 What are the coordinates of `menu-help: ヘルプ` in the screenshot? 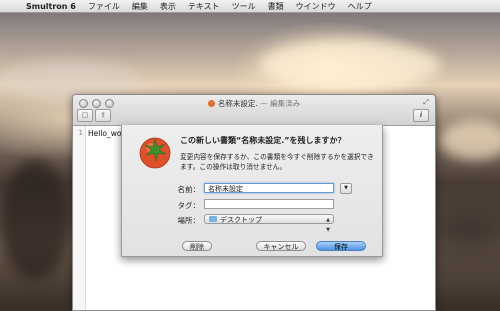 It's located at (360, 6).